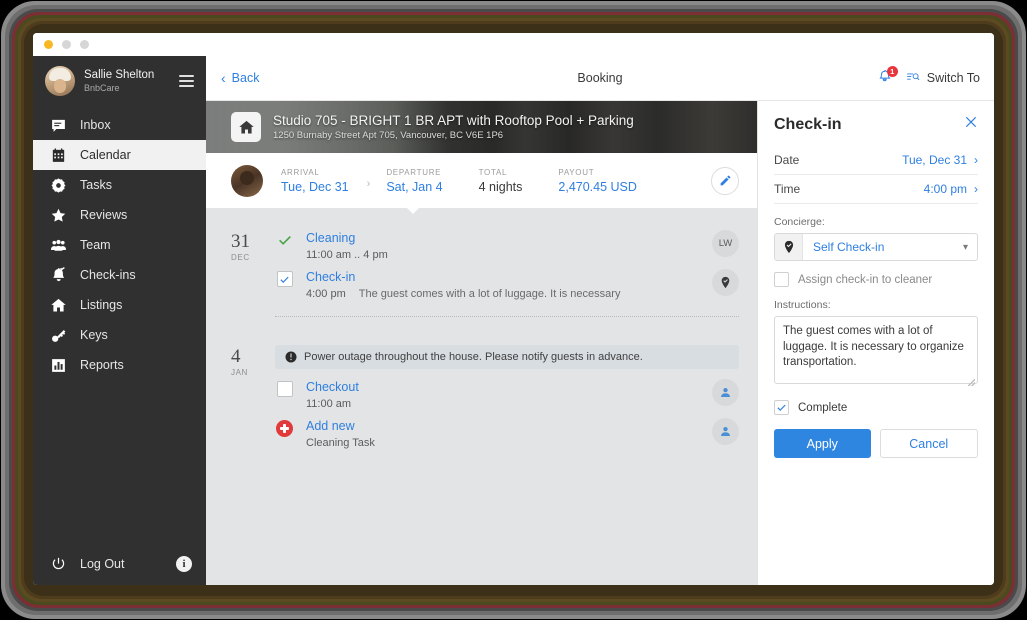 Image resolution: width=1027 pixels, height=620 pixels. Describe the element at coordinates (500, 186) in the screenshot. I see `summary-value: 4 nights` at that location.